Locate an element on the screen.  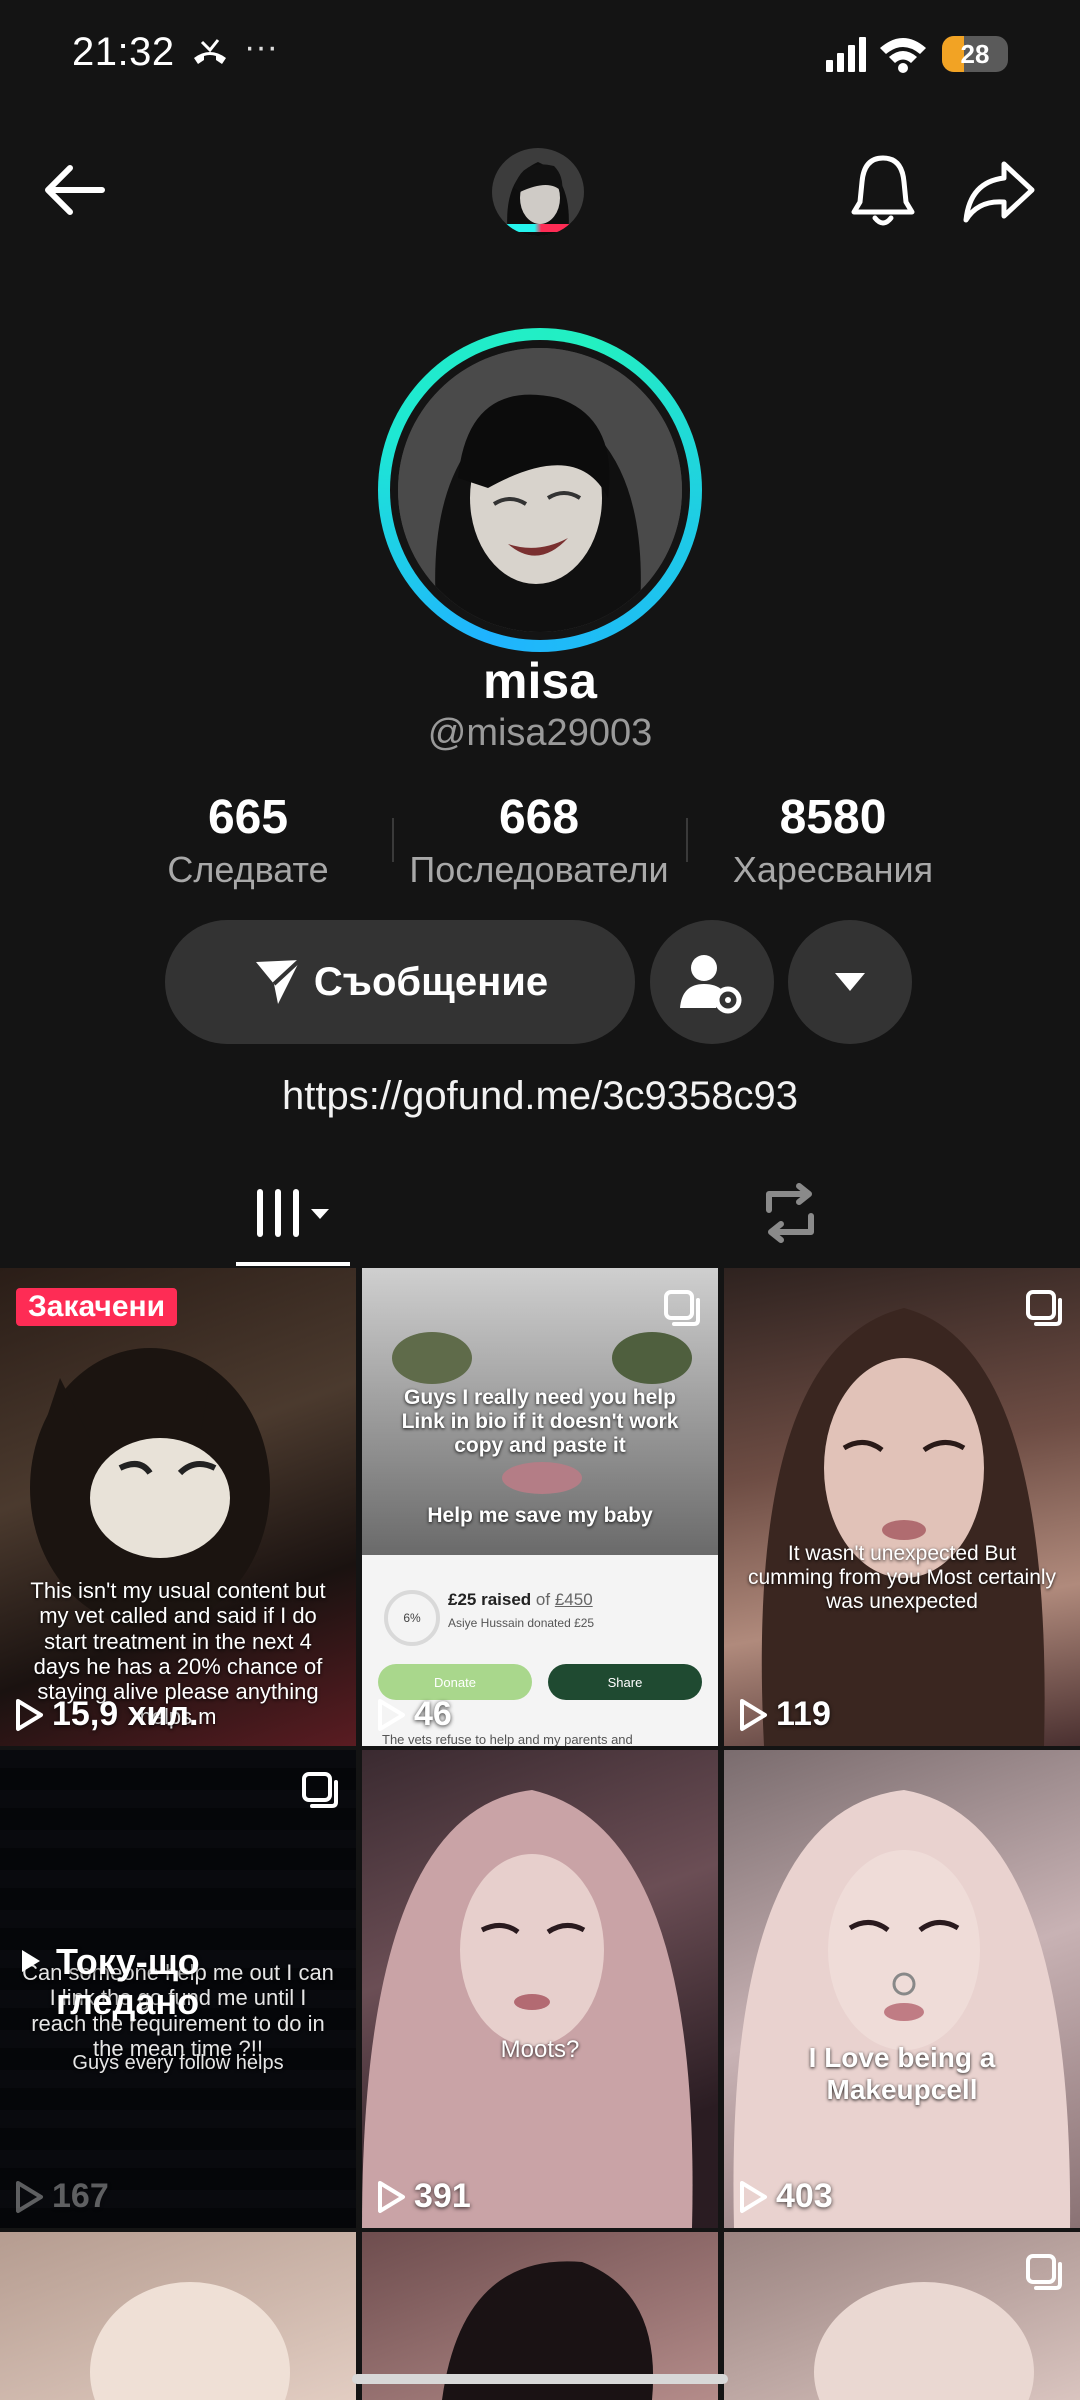
header-avatar is located at coordinates (538, 192).